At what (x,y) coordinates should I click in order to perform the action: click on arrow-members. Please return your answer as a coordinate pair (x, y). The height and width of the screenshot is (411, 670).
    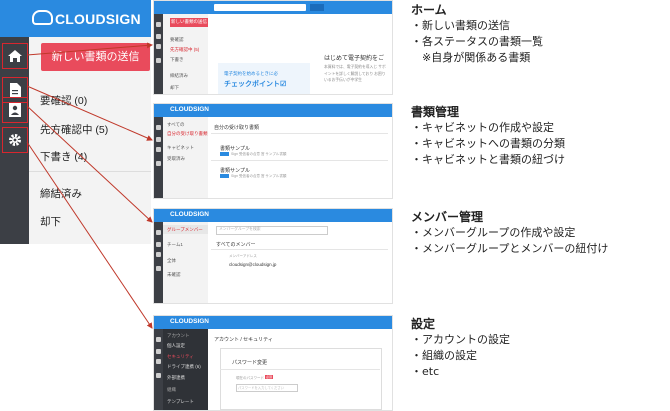
    Looking at the image, I should click on (89, 164).